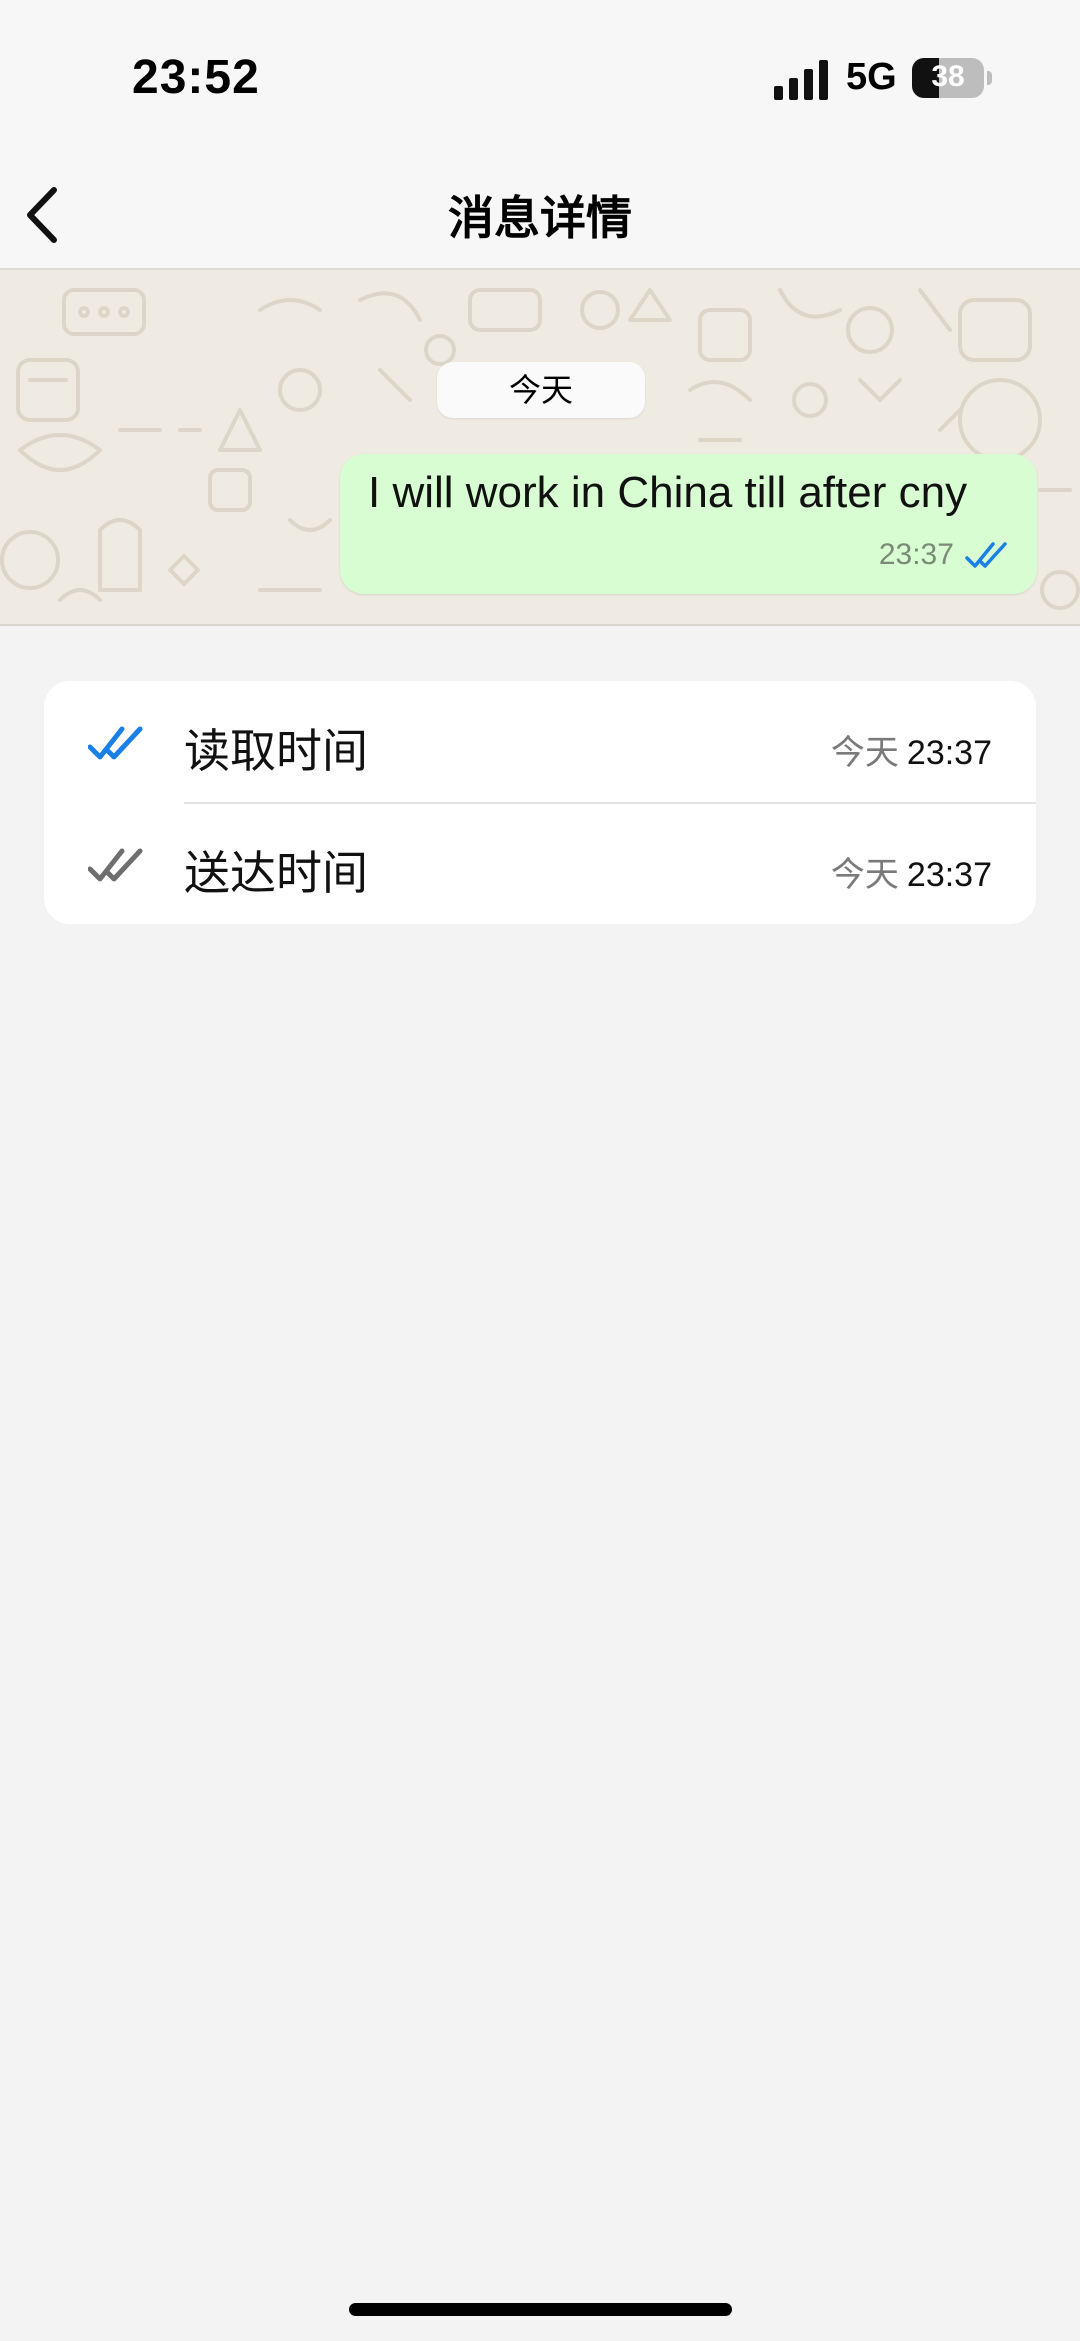 This screenshot has width=1080, height=2341. I want to click on read-time-value: 今天 23:37, so click(911, 749).